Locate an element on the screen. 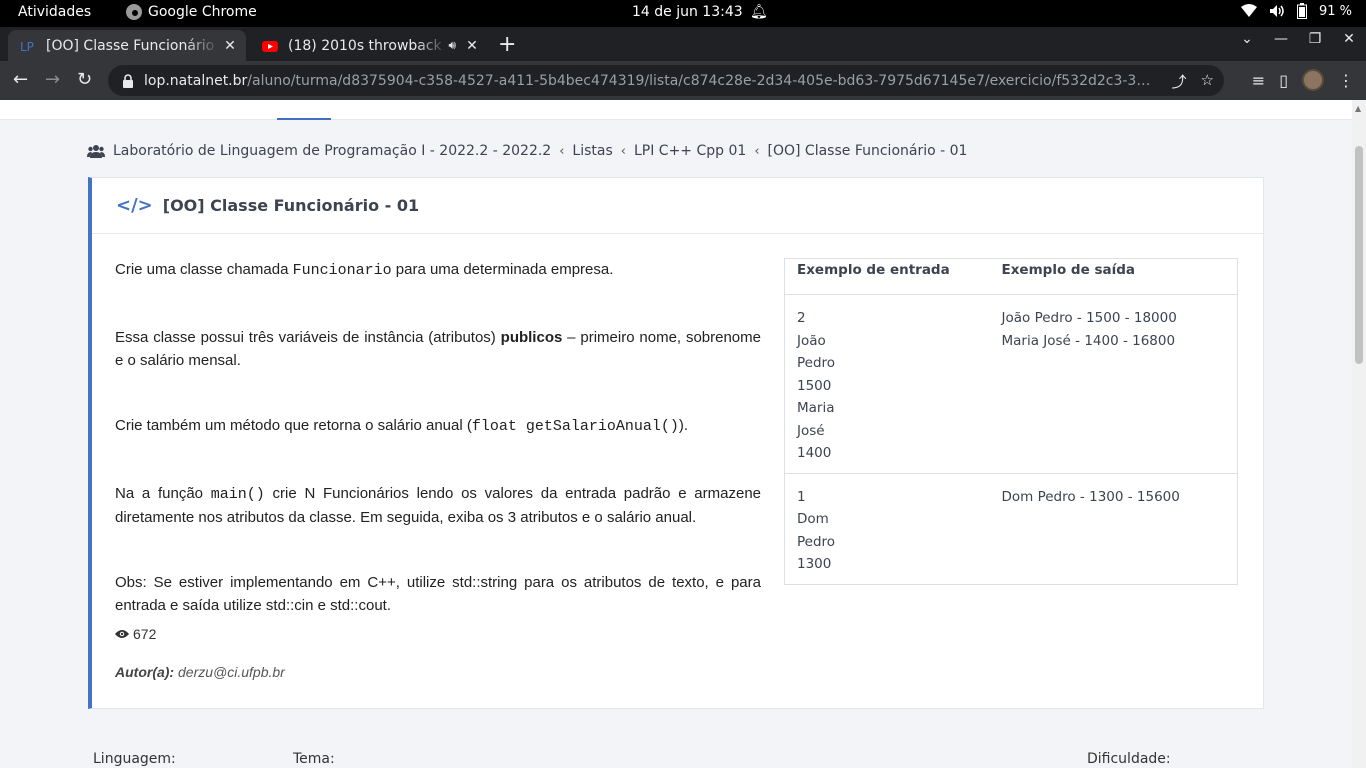 The width and height of the screenshot is (1366, 768). lock-icon is located at coordinates (128, 80).